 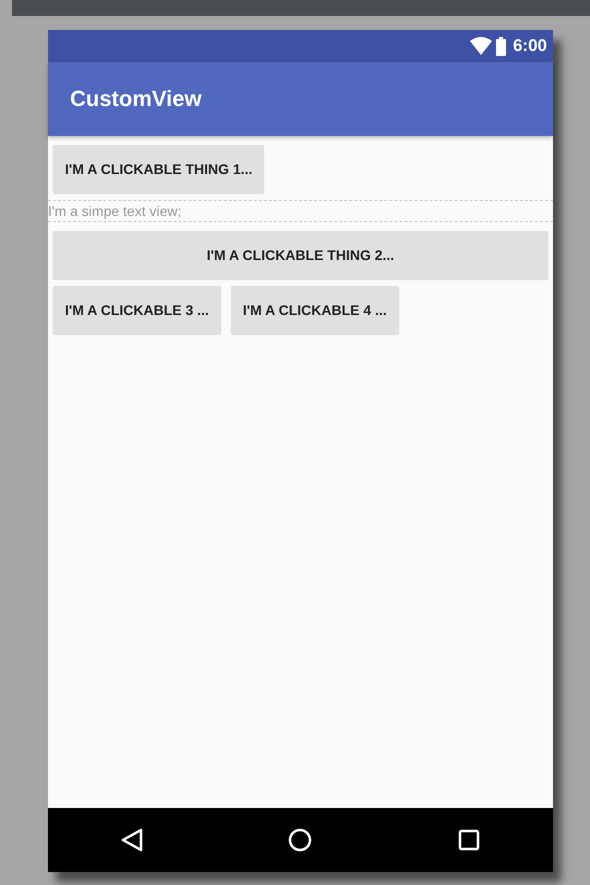 What do you see at coordinates (501, 46) in the screenshot?
I see `battery-icon` at bounding box center [501, 46].